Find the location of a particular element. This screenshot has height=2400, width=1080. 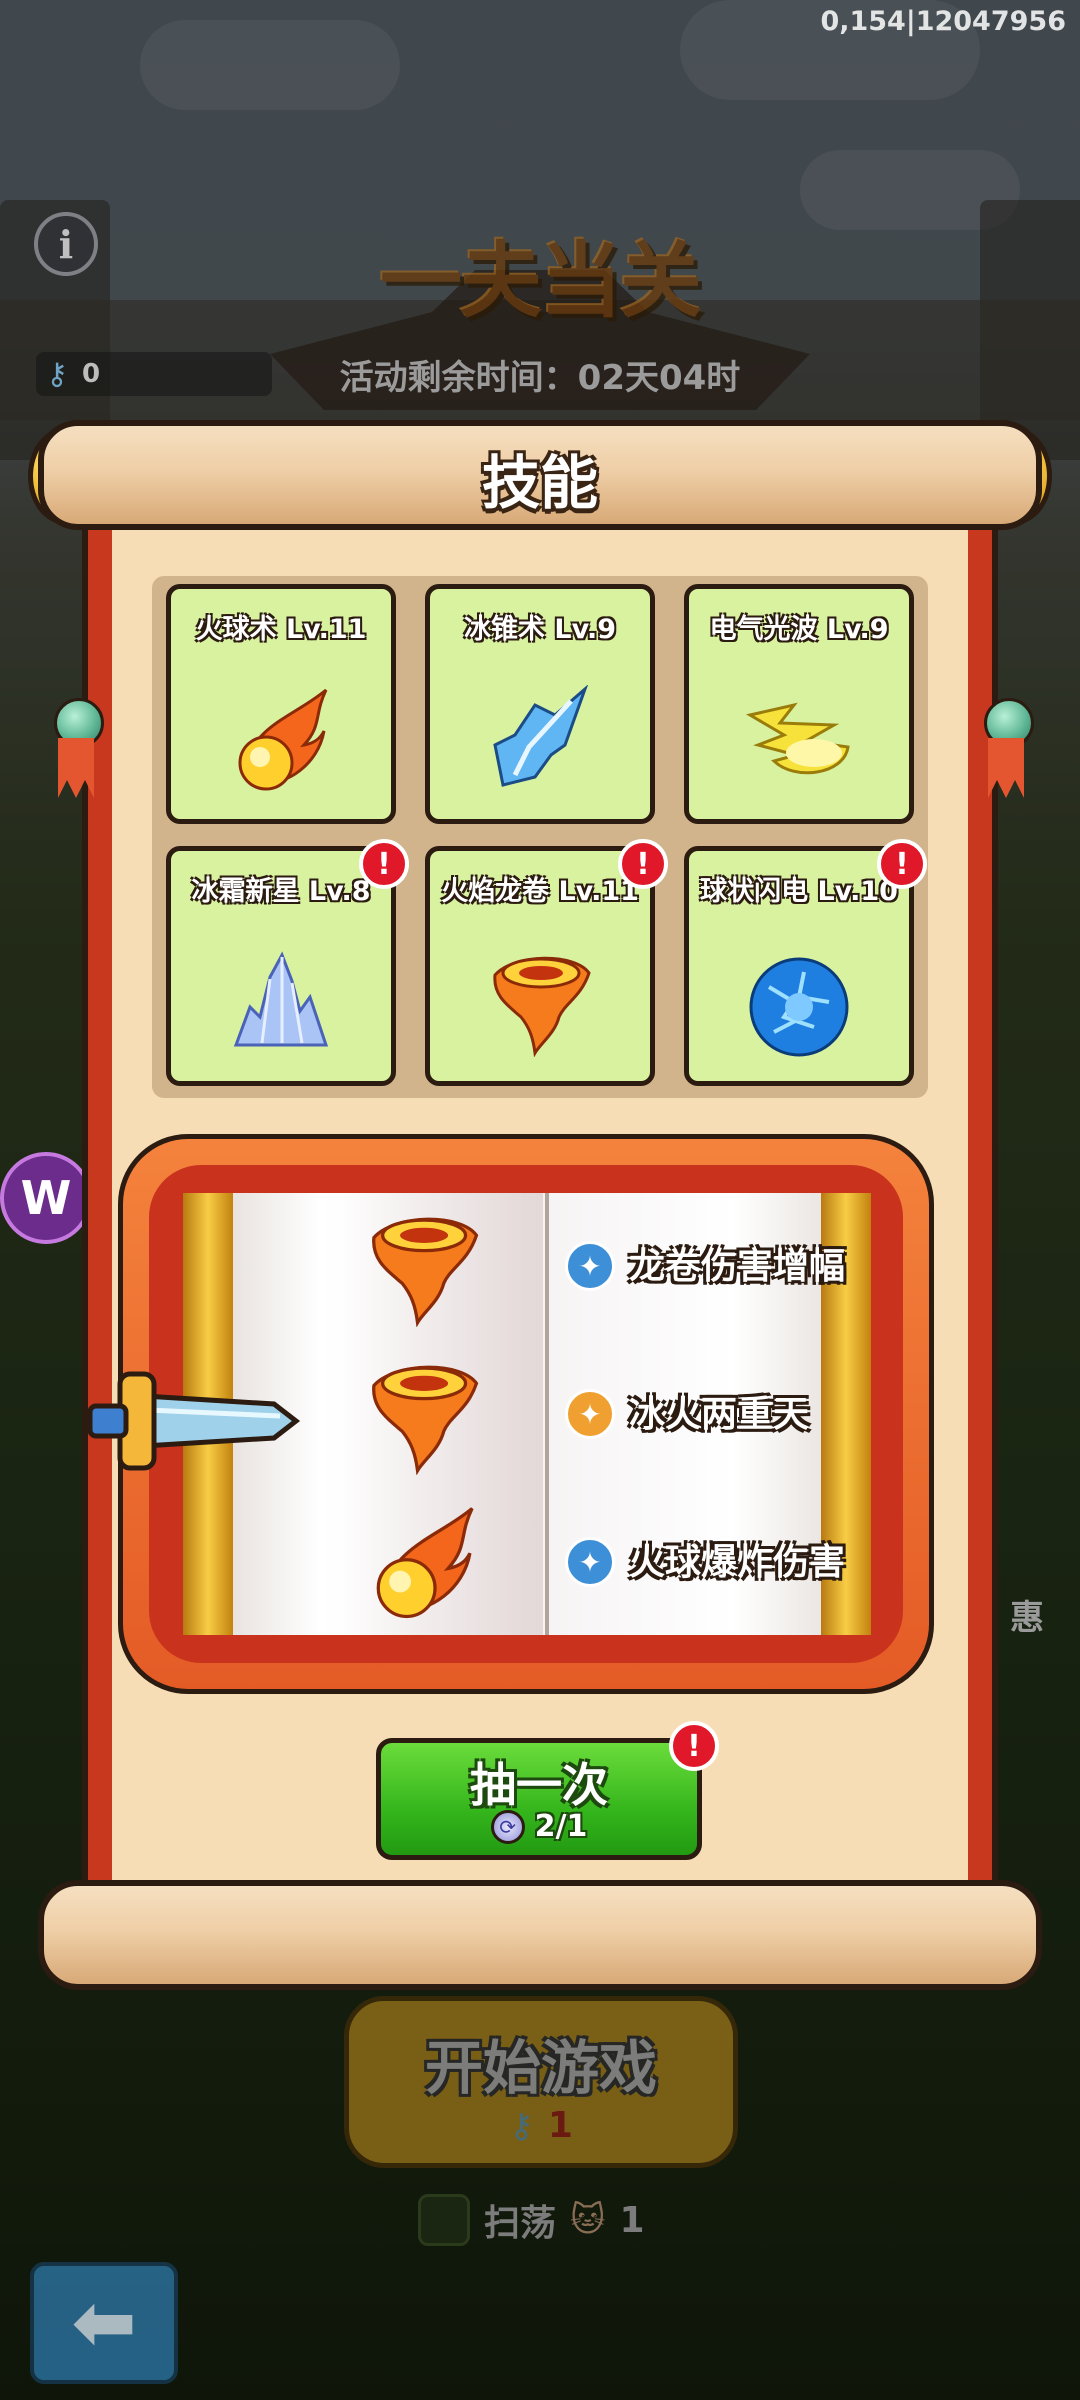

lightning-wave-icon is located at coordinates (797, 738).